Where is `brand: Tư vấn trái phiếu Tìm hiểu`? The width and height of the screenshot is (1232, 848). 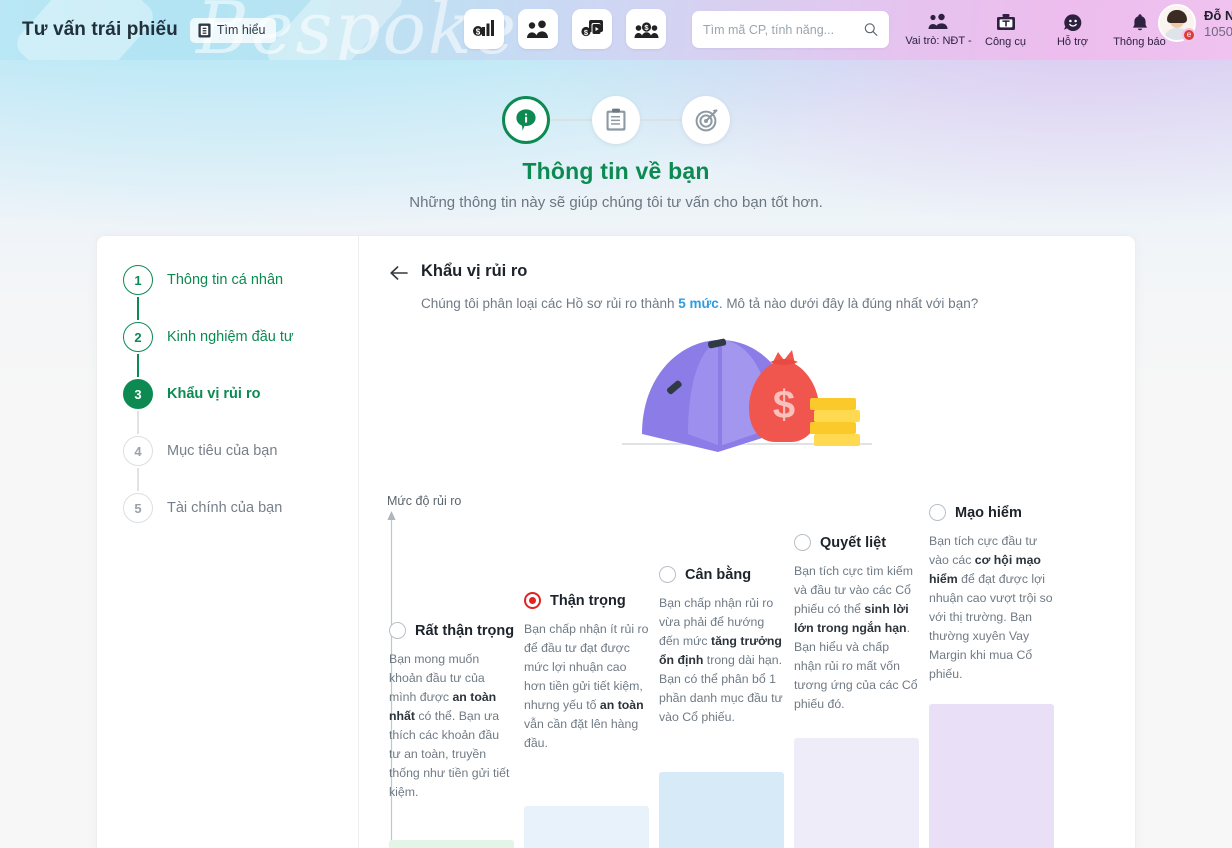 brand: Tư vấn trái phiếu Tìm hiểu is located at coordinates (149, 30).